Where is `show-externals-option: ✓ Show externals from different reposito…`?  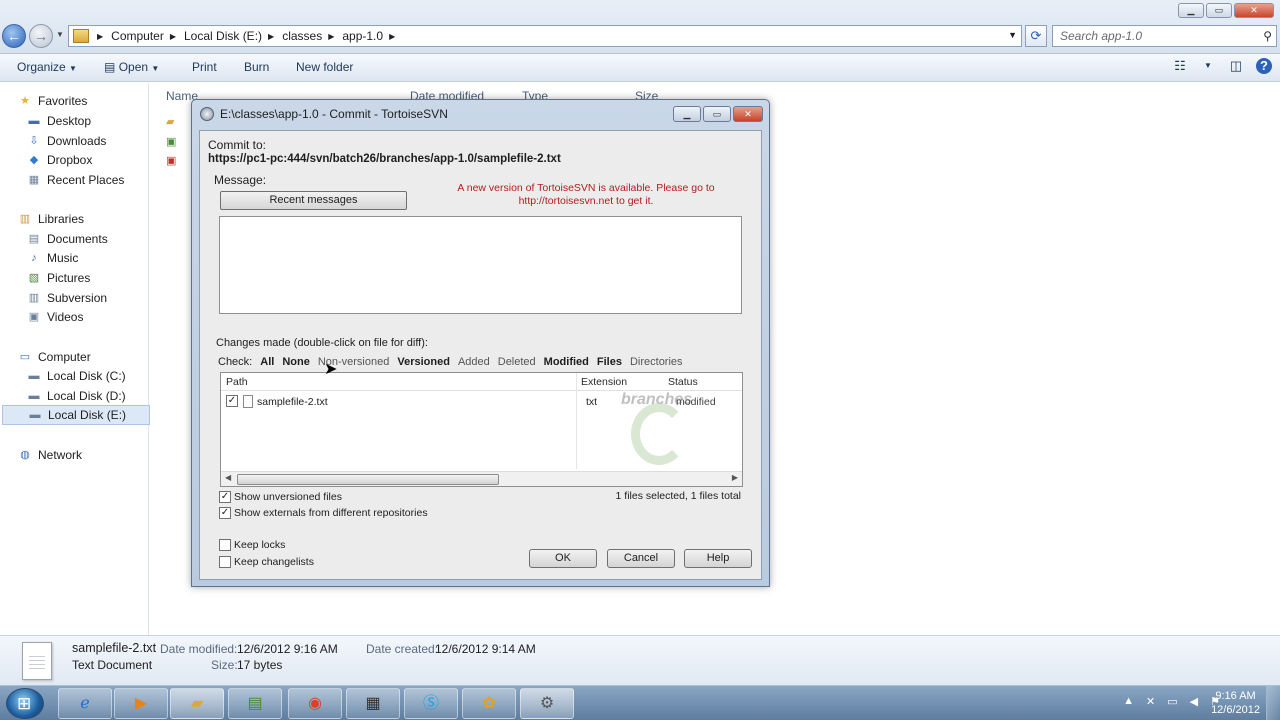 show-externals-option: ✓ Show externals from different reposito… is located at coordinates (323, 513).